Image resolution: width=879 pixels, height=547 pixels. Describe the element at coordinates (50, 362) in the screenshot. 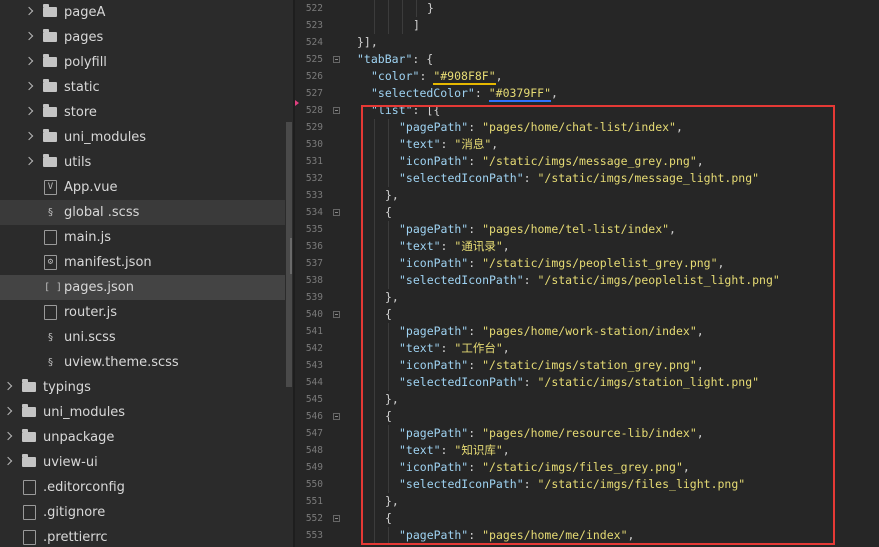

I see `scss-file-icon: §` at that location.